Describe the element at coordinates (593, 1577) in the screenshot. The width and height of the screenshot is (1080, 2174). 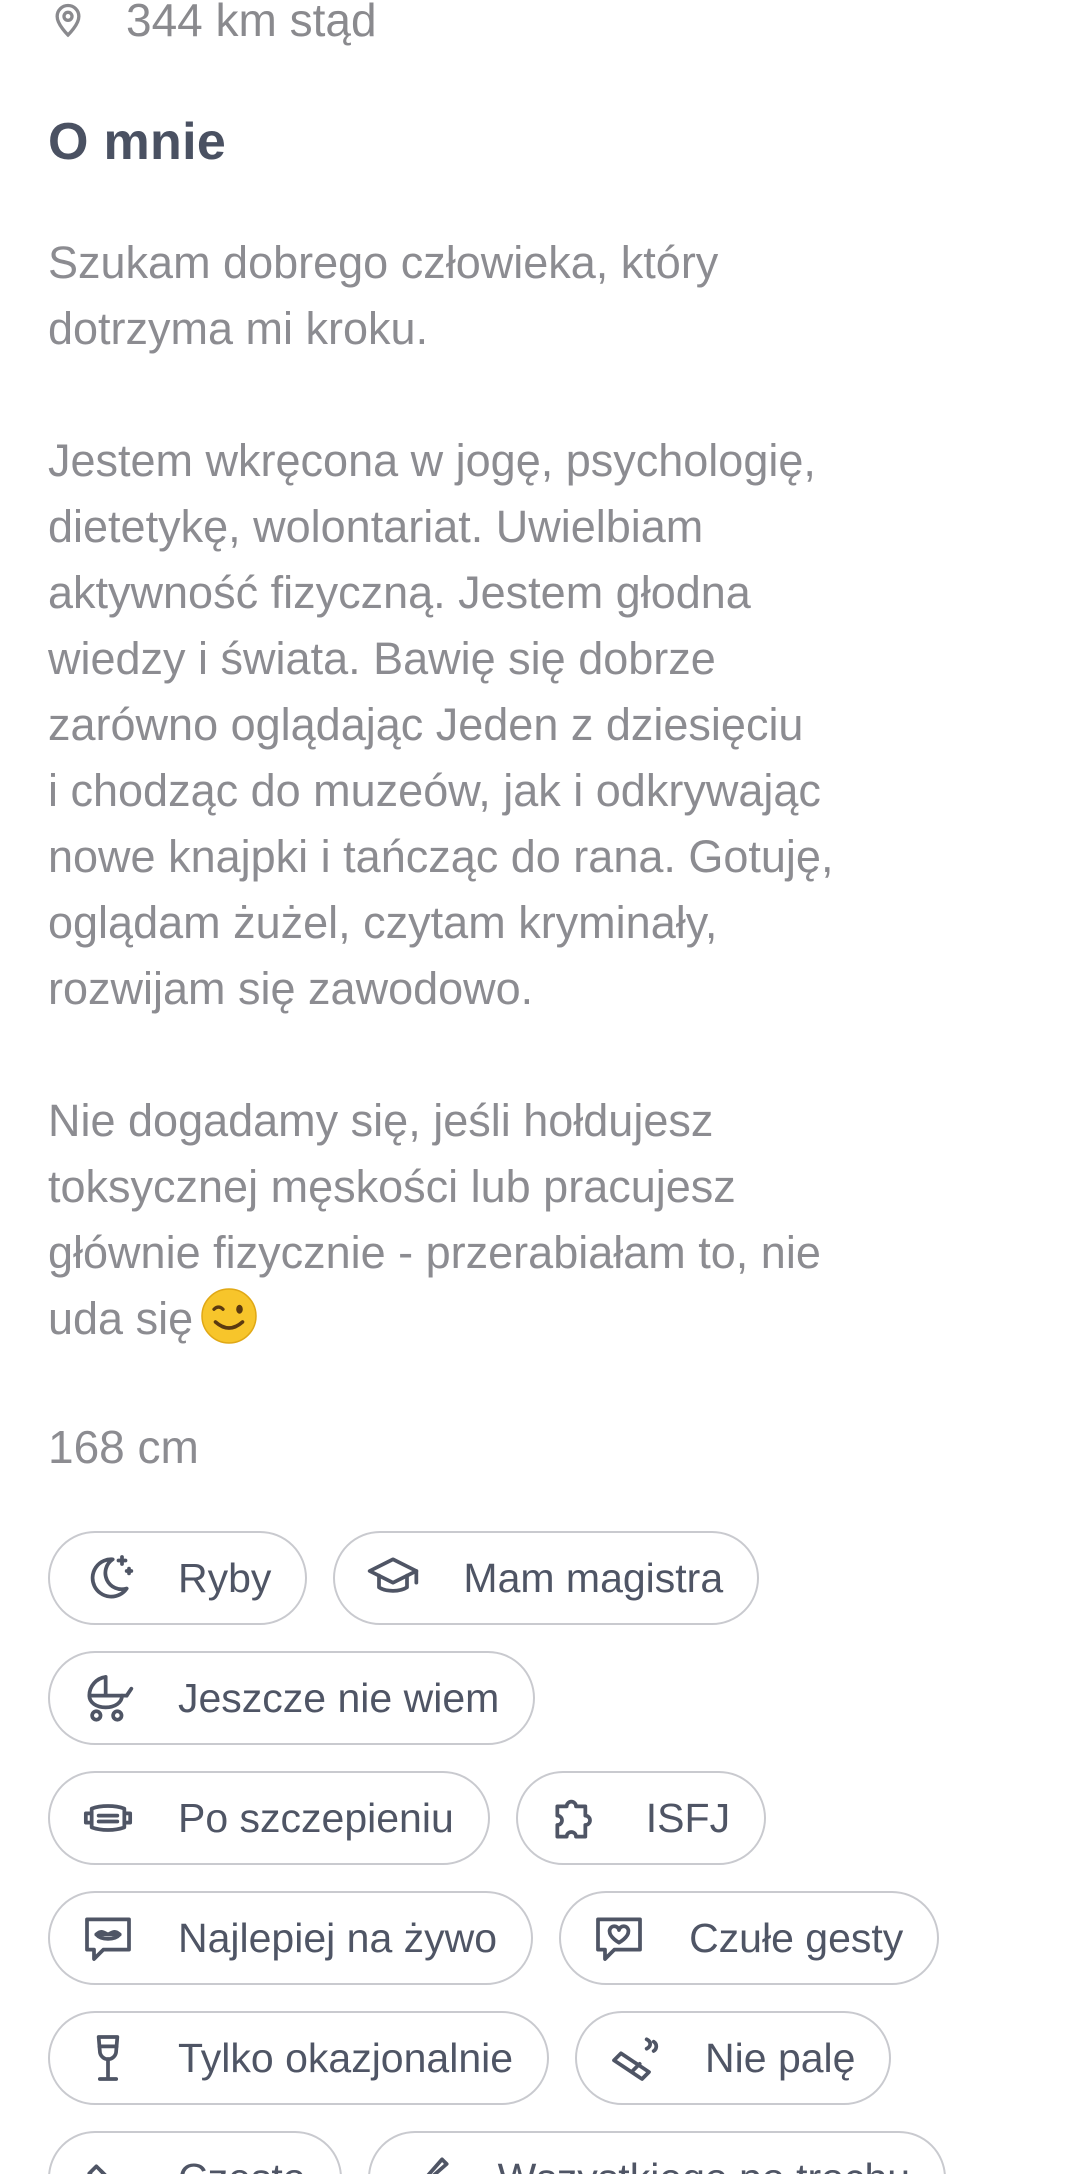
I see `chip-label: Mam magistra` at that location.